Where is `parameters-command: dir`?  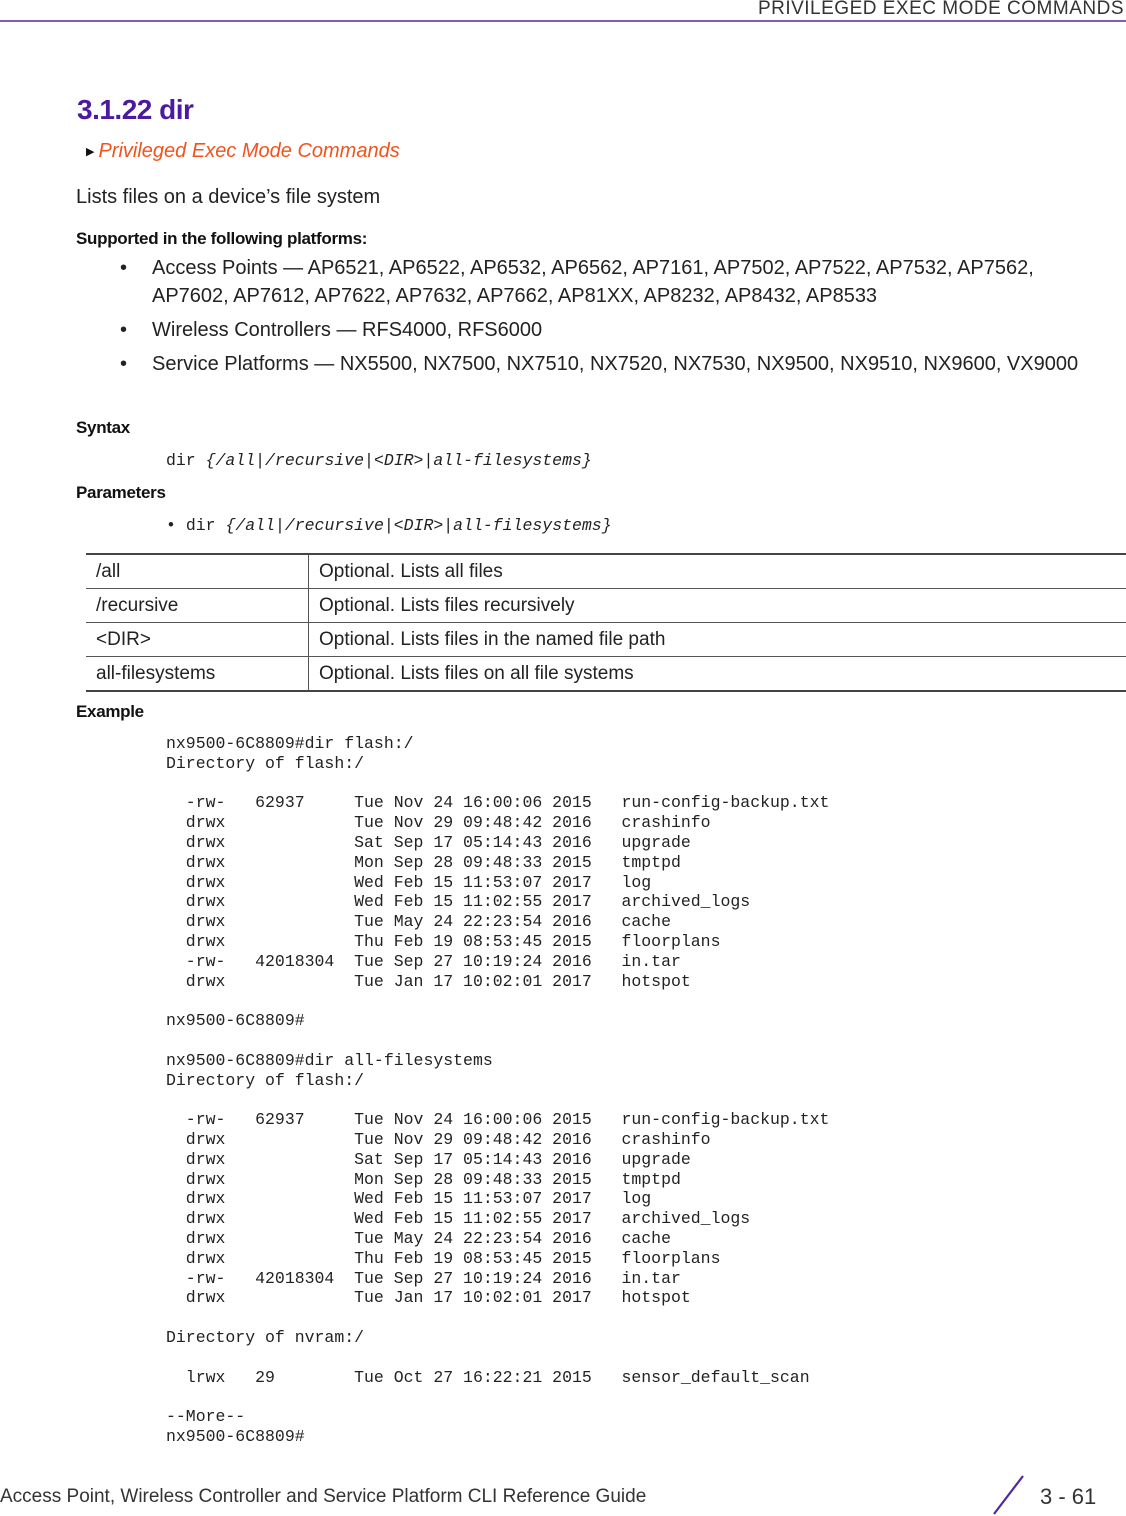 parameters-command: dir is located at coordinates (201, 525).